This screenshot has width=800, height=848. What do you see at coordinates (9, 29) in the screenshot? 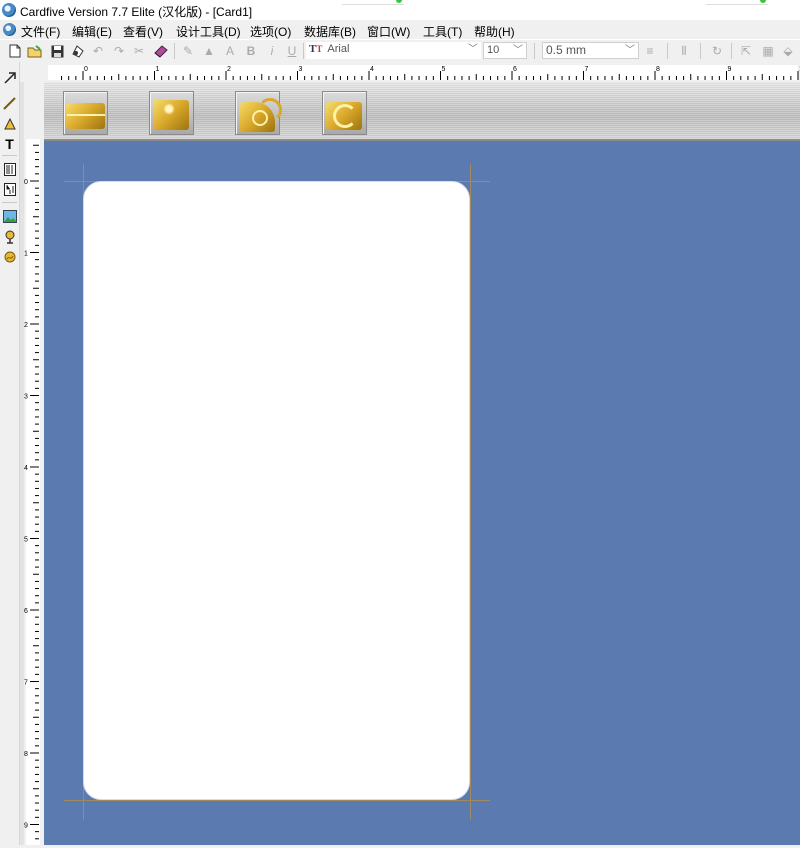
I see `document-control-icon` at bounding box center [9, 29].